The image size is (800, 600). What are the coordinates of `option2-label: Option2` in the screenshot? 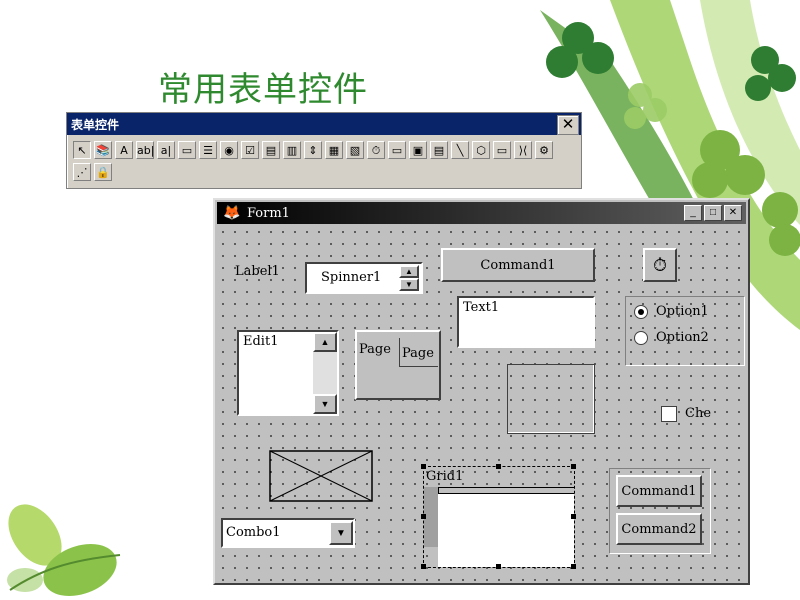 It's located at (682, 337).